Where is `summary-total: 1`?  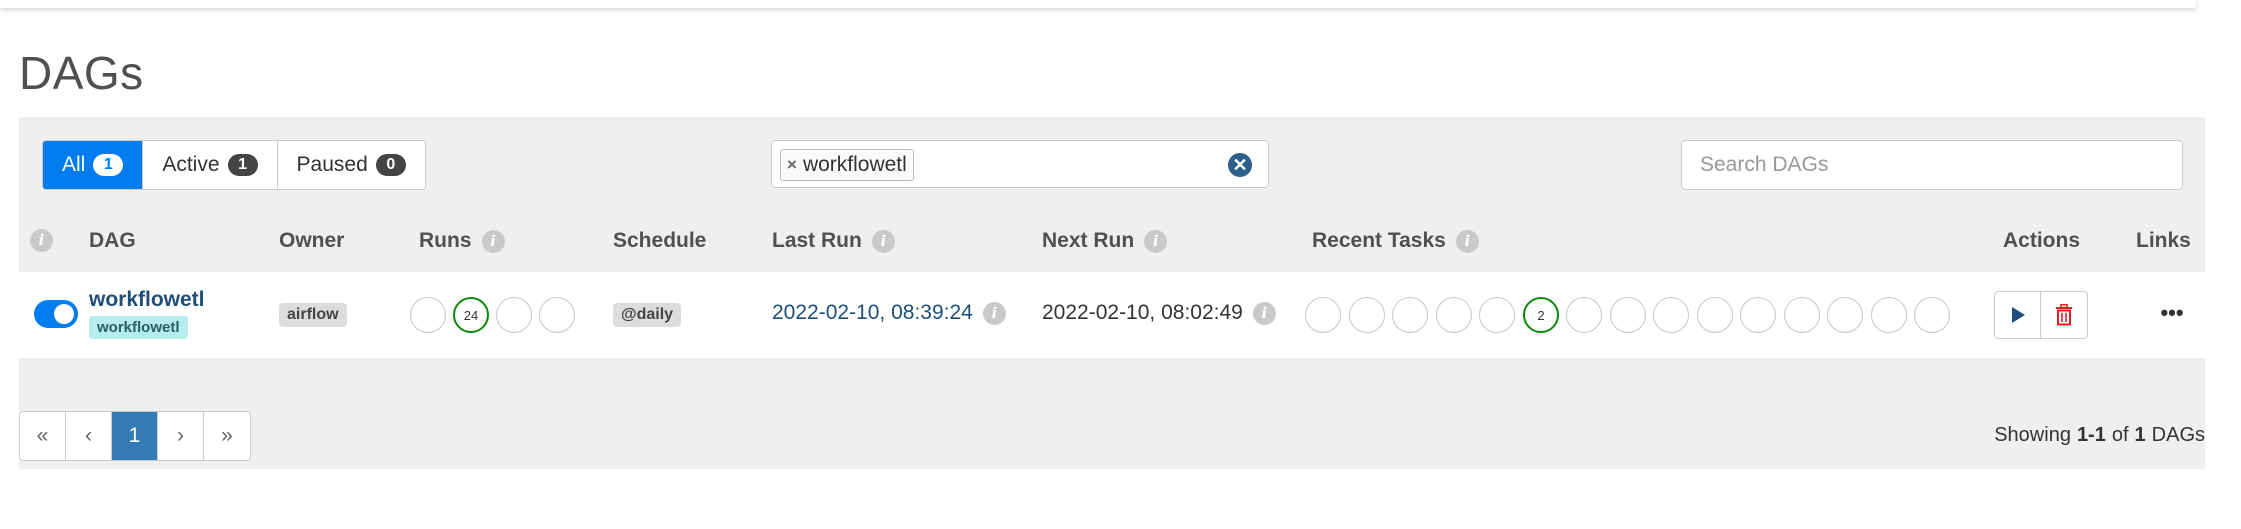 summary-total: 1 is located at coordinates (2140, 434).